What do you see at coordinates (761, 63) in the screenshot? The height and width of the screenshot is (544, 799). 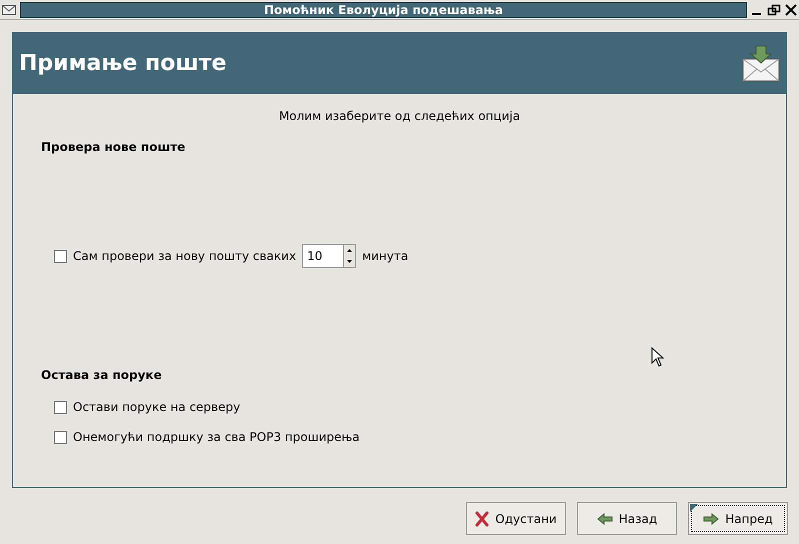 I see `mail-download-icon` at bounding box center [761, 63].